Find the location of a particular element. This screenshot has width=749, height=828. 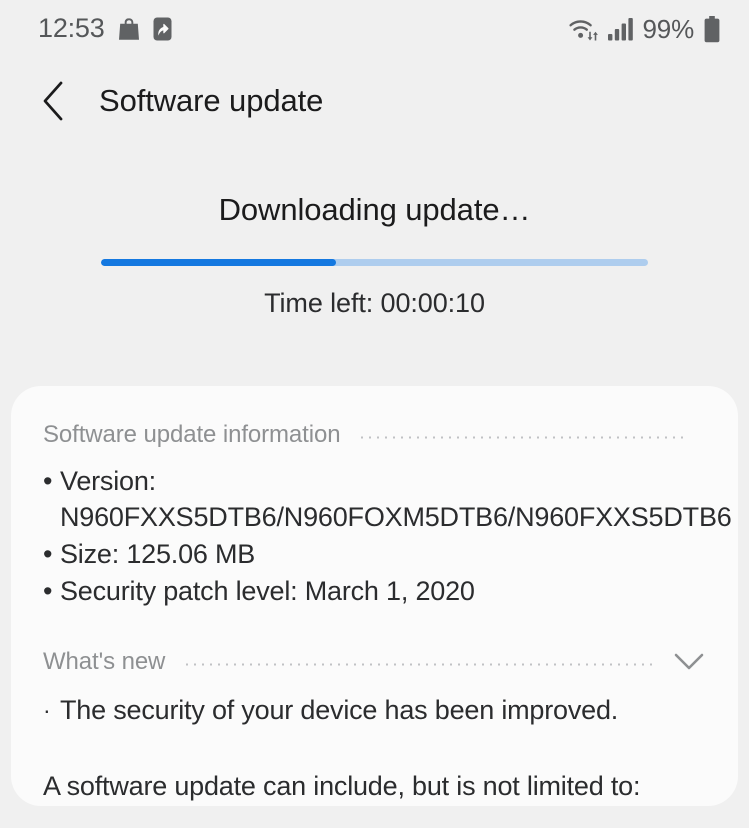

battery-icon is located at coordinates (712, 29).